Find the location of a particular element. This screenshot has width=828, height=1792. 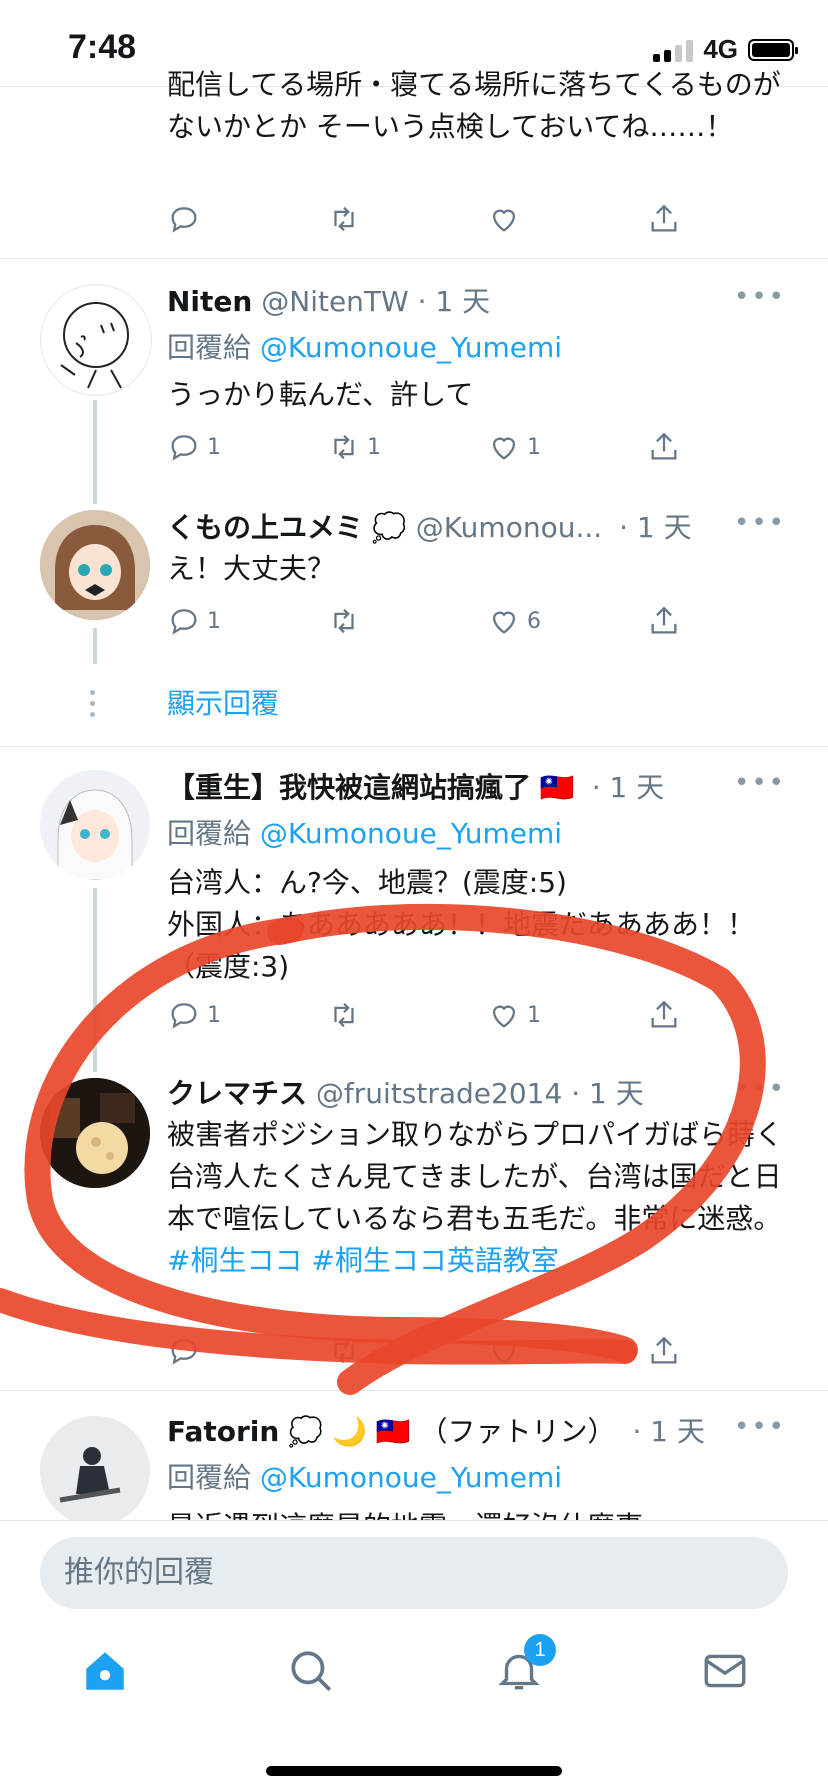

name-emoji: 🇹🇼 is located at coordinates (557, 787).